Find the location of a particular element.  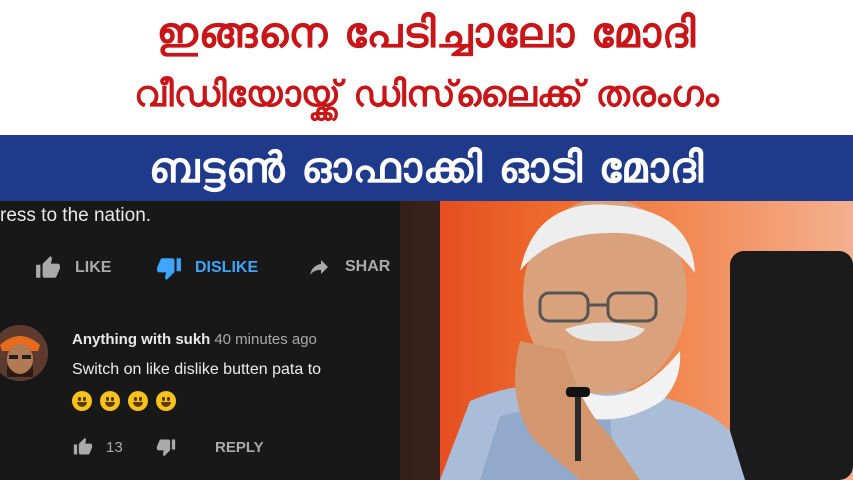

comment-text: Switch on like dislike butten pata to is located at coordinates (197, 369).